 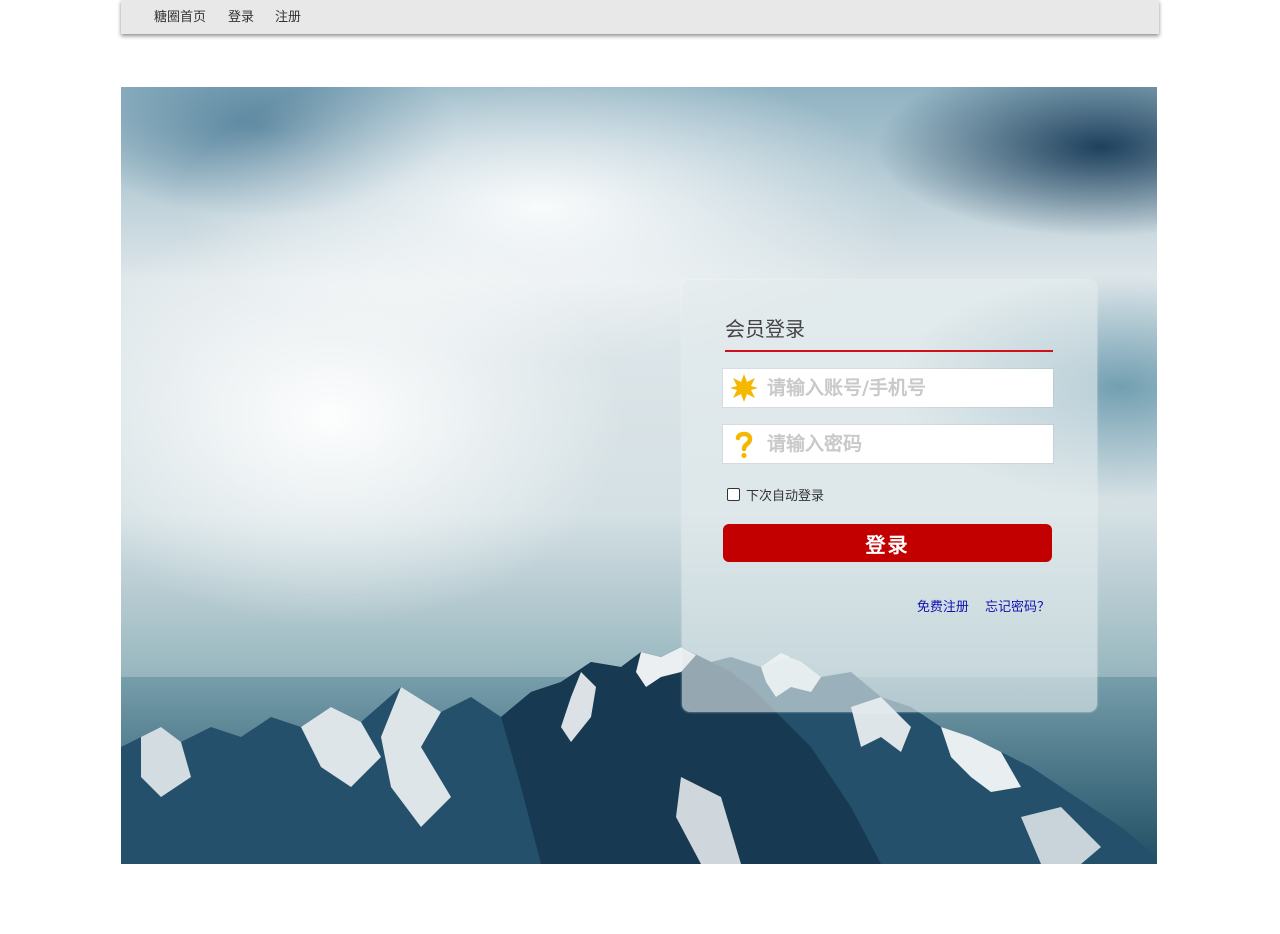 What do you see at coordinates (744, 388) in the screenshot?
I see `star-icon` at bounding box center [744, 388].